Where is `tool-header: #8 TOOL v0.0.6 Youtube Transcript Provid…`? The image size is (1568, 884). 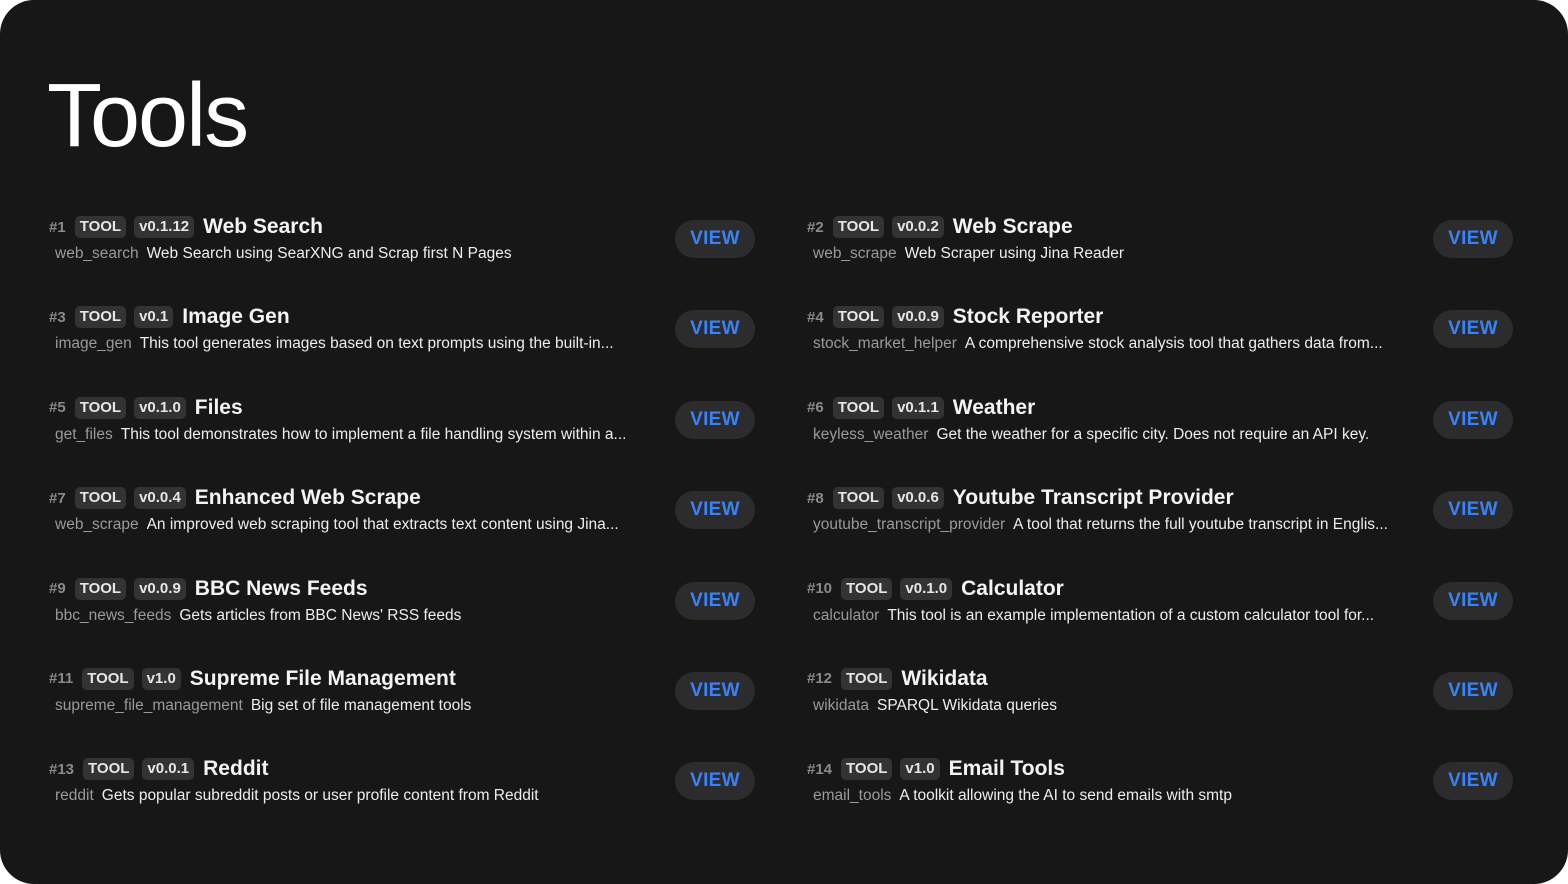
tool-header: #8 TOOL v0.0.6 Youtube Transcript Provid… is located at coordinates (1020, 498).